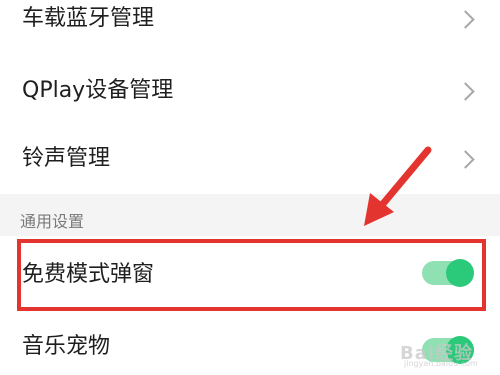 This screenshot has height=375, width=500. I want to click on section-title: 通用设置, so click(52, 221).